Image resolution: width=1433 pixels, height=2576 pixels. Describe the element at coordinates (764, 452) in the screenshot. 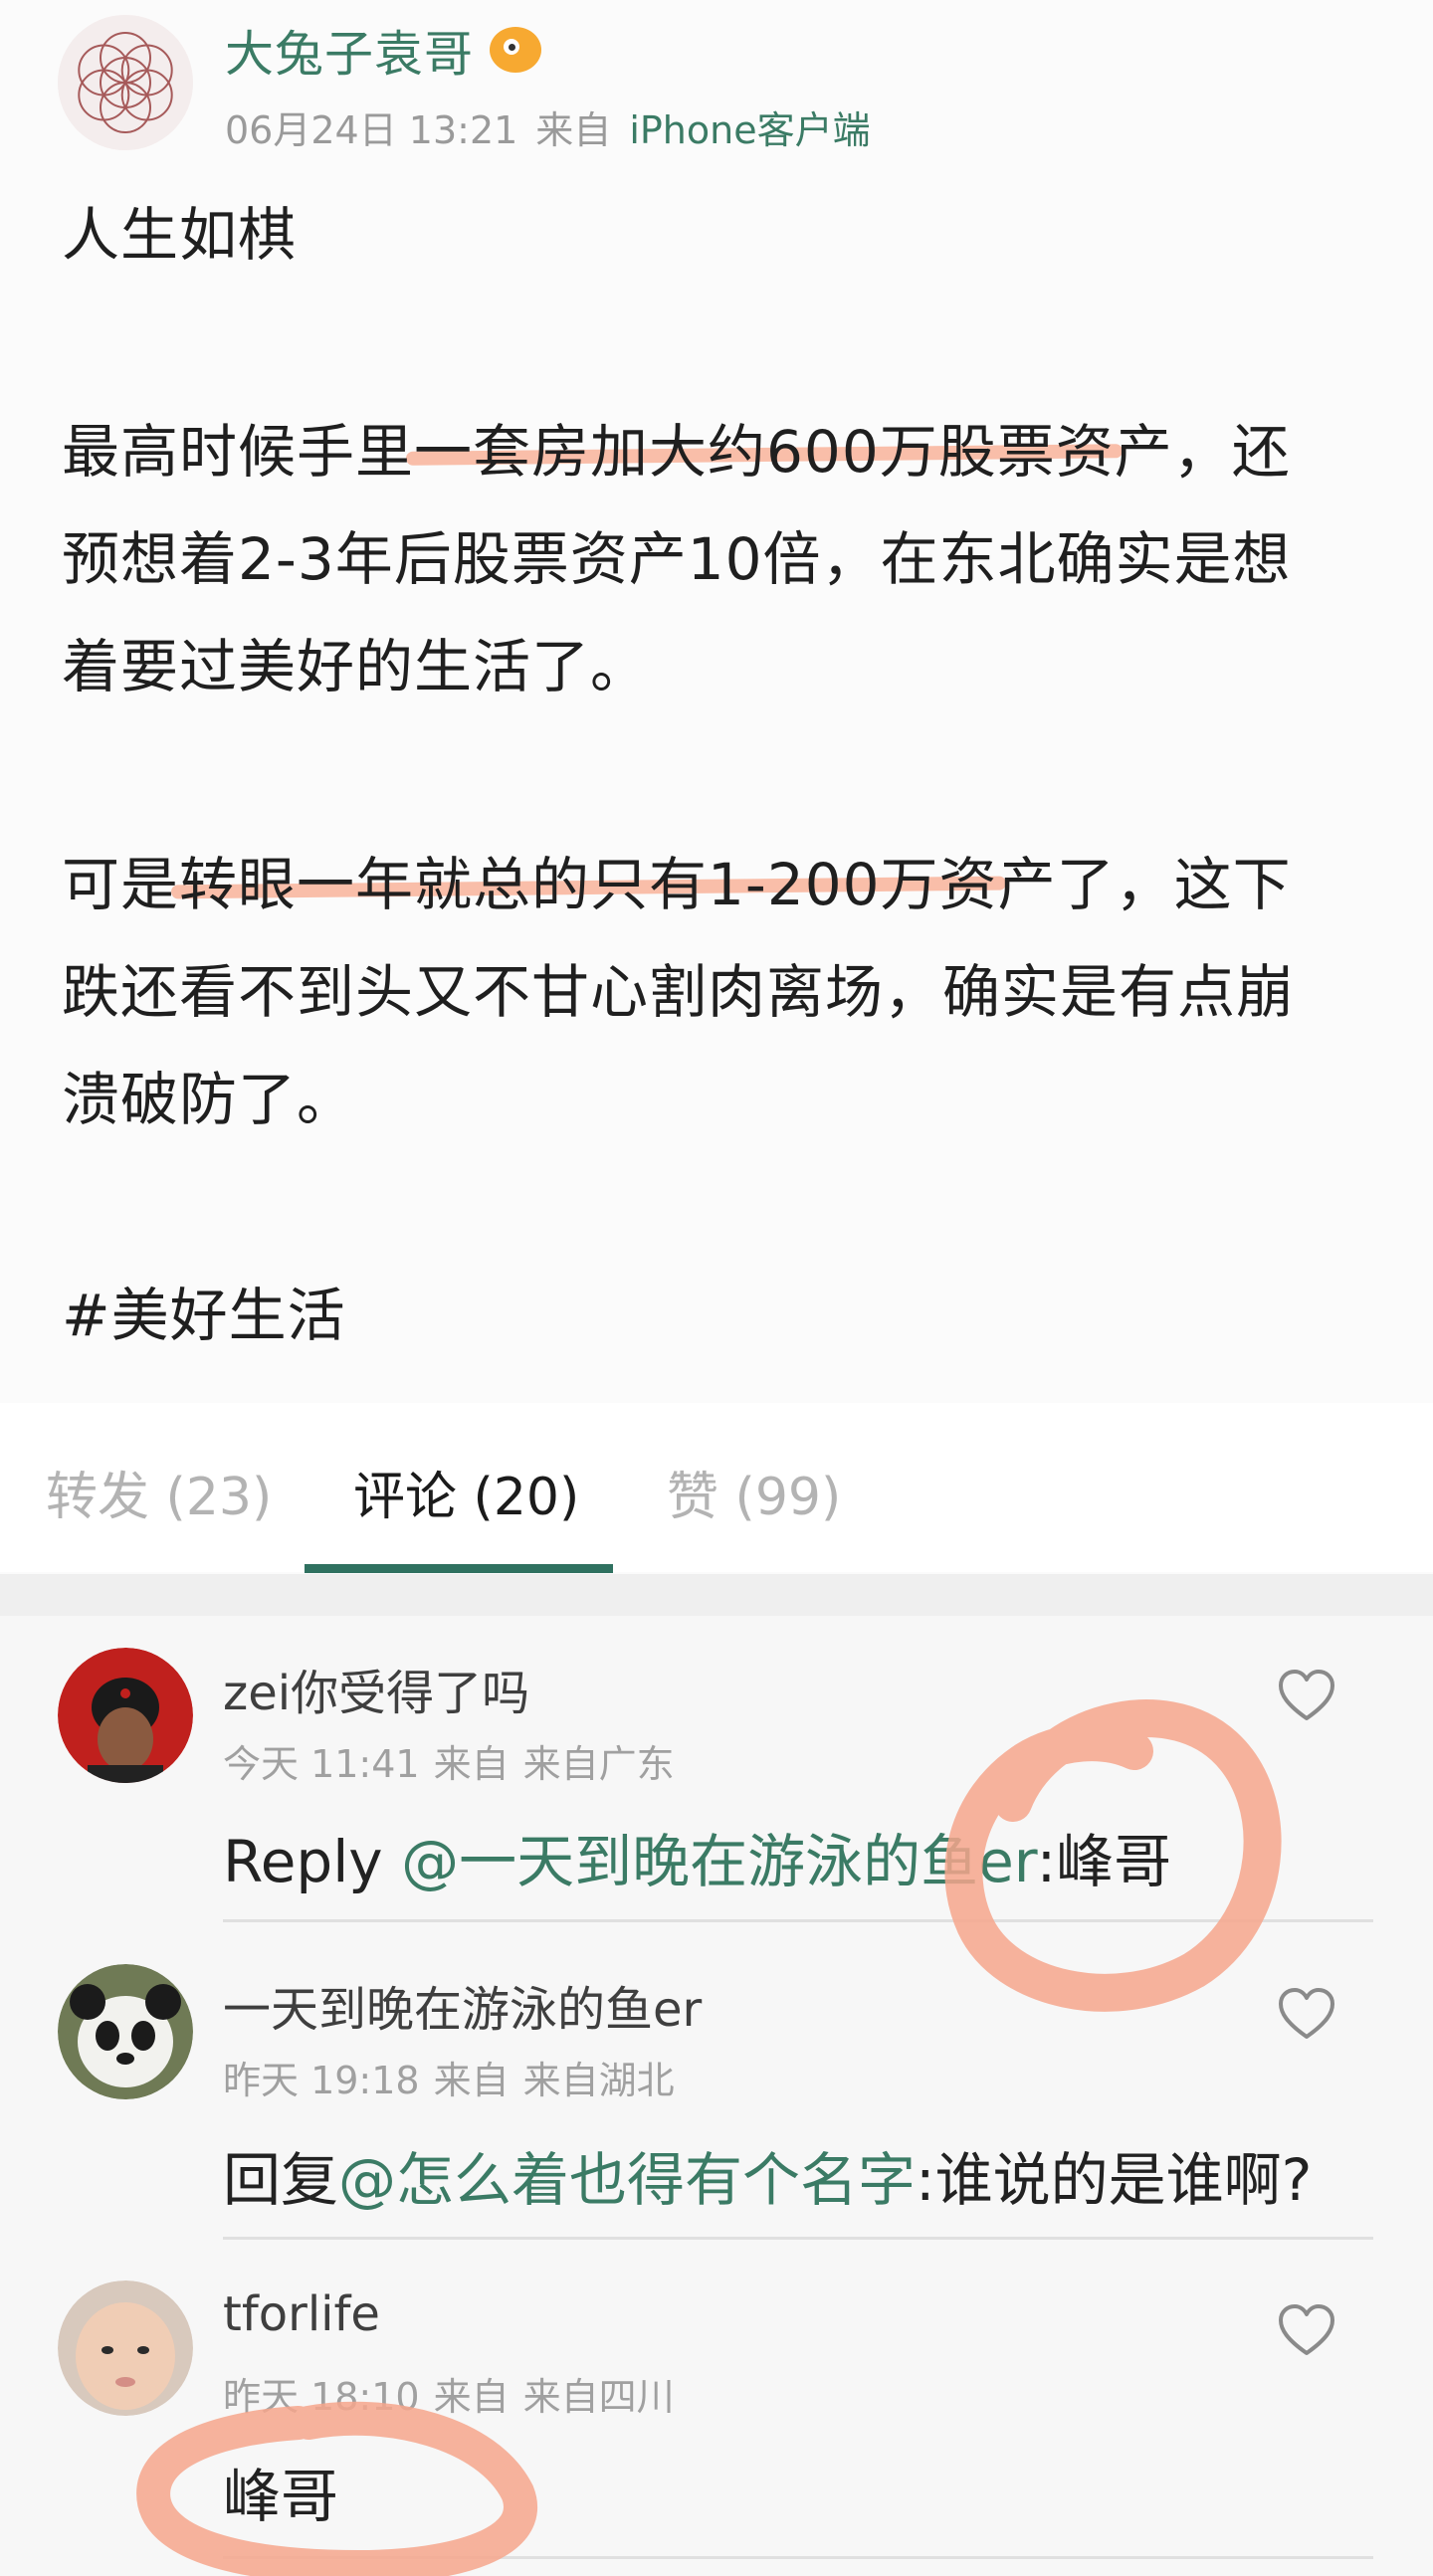

I see `highlighted-text: 一套房加大约600万股票资` at that location.